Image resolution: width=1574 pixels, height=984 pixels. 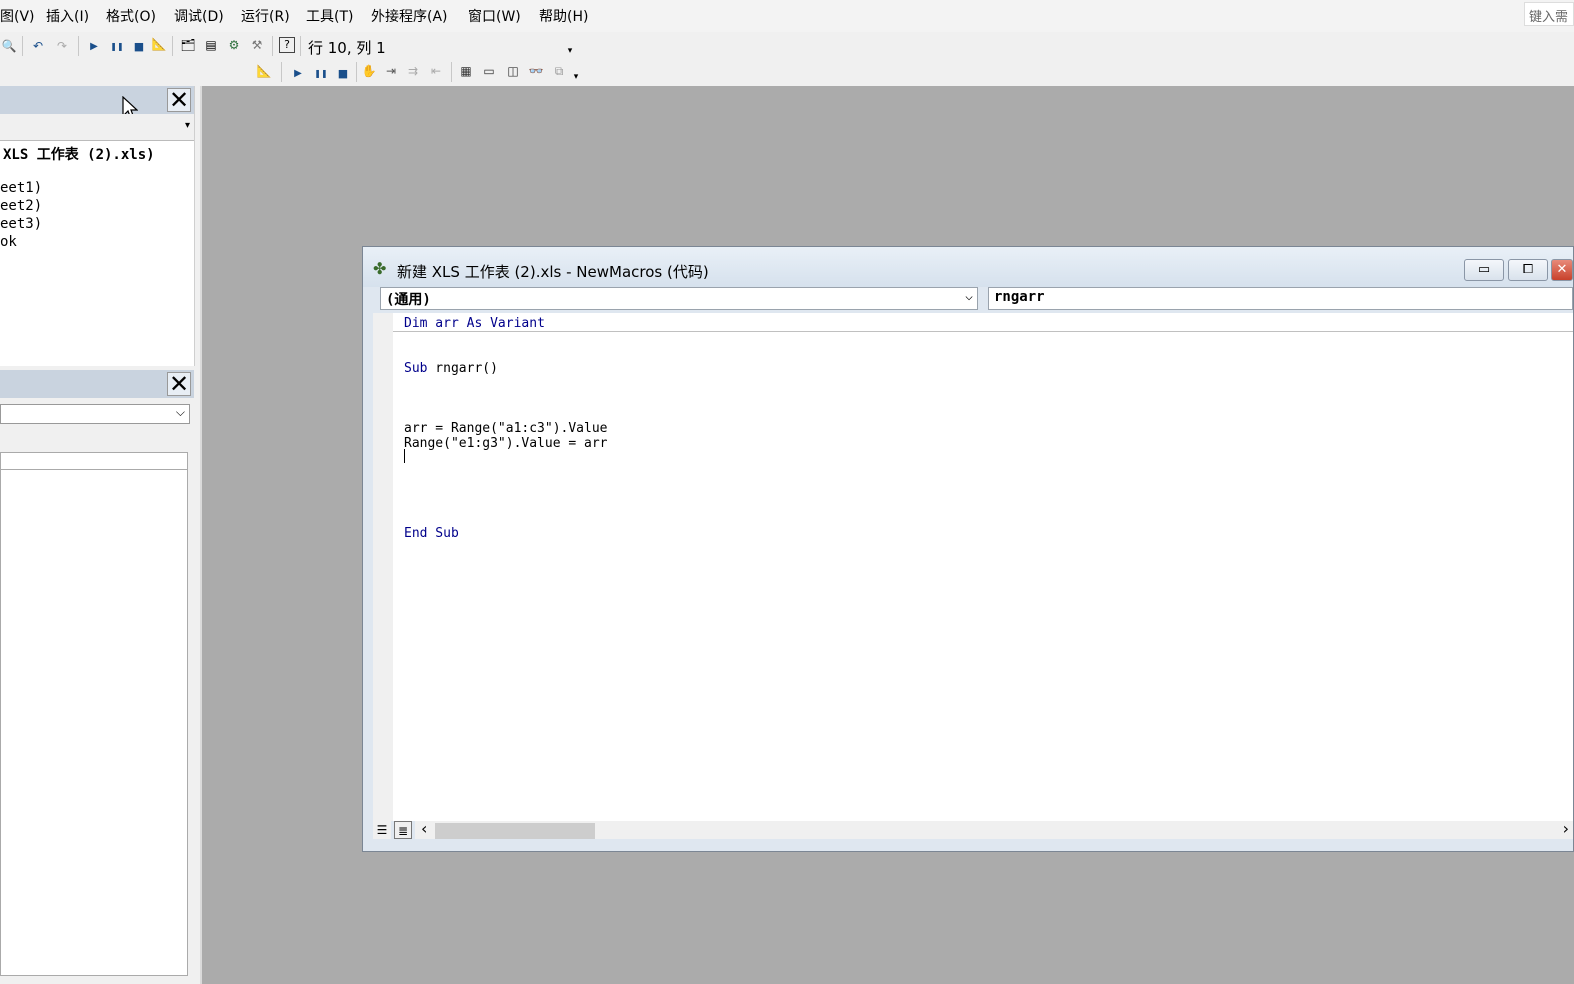 I want to click on procedure-dropdown: rngarr, so click(x=1280, y=298).